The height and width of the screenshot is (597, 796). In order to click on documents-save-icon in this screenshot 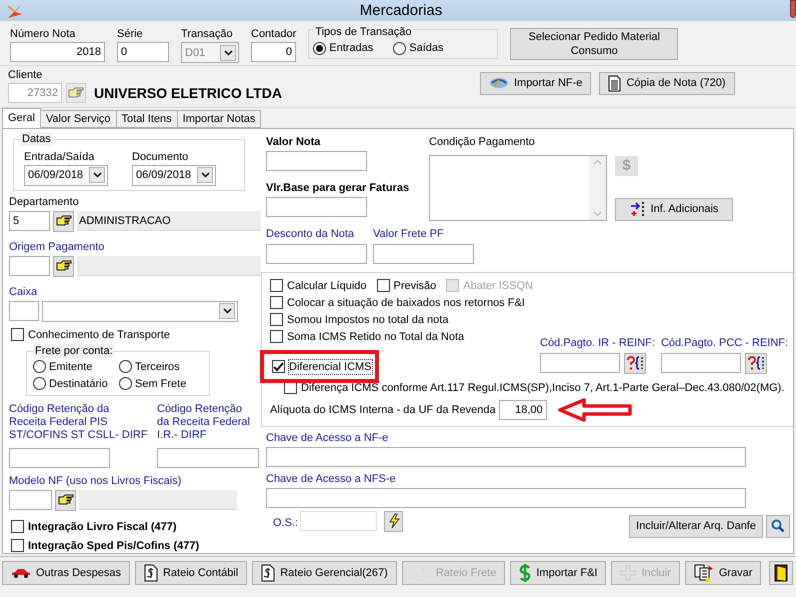, I will do `click(704, 573)`.